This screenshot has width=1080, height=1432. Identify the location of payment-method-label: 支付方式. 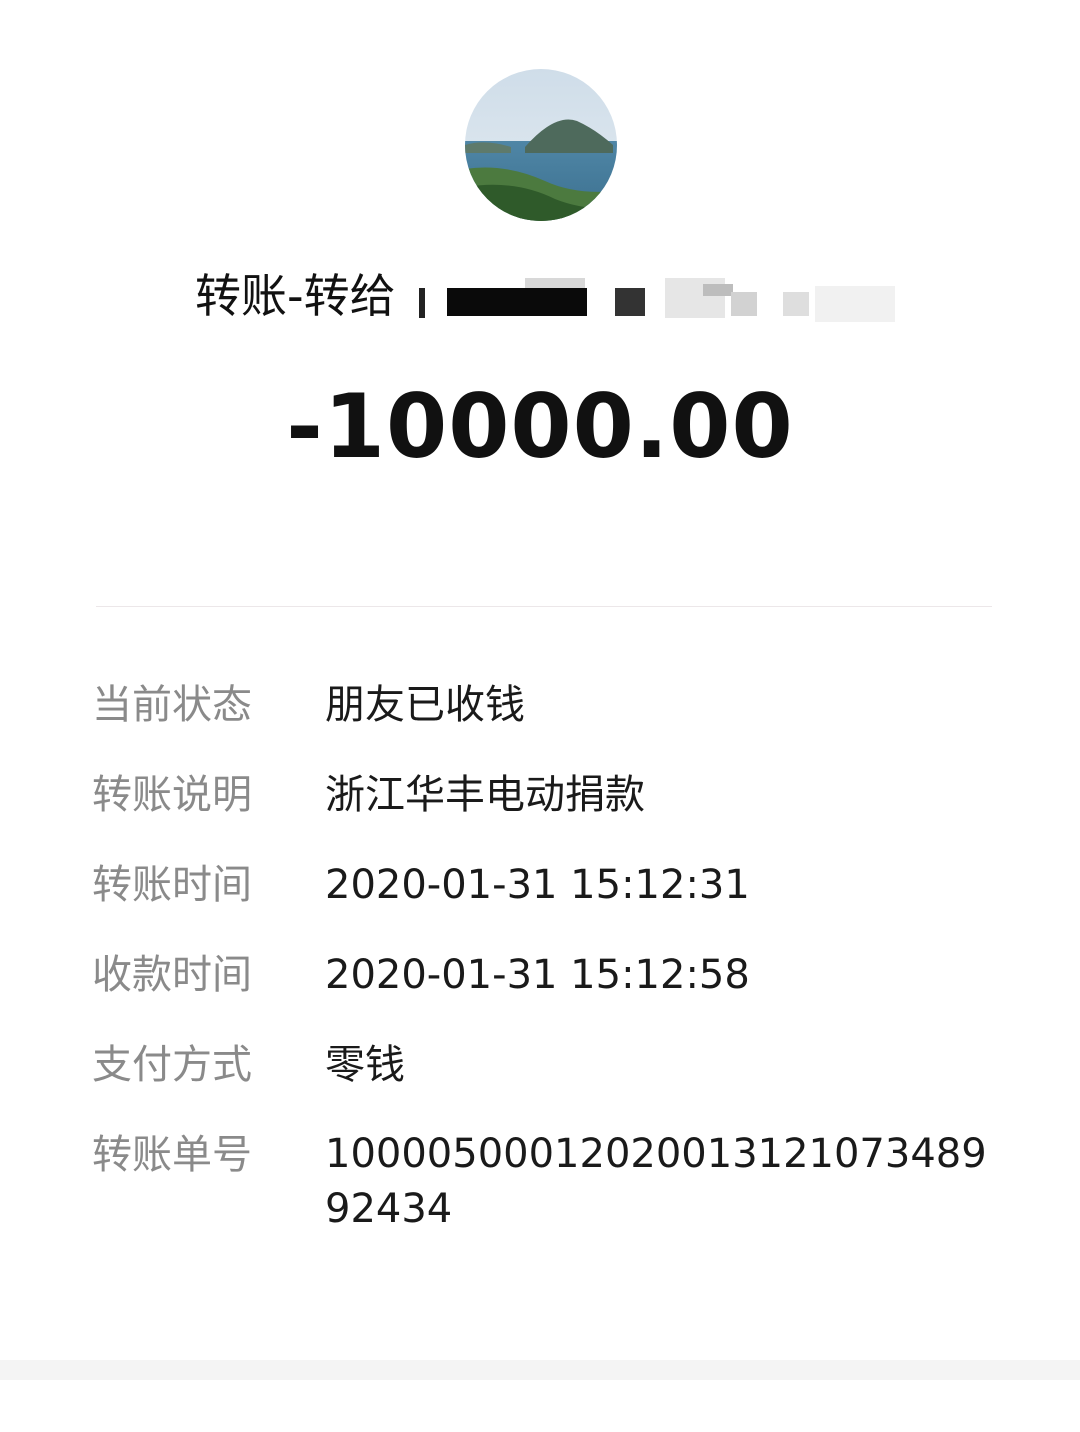
(172, 1065).